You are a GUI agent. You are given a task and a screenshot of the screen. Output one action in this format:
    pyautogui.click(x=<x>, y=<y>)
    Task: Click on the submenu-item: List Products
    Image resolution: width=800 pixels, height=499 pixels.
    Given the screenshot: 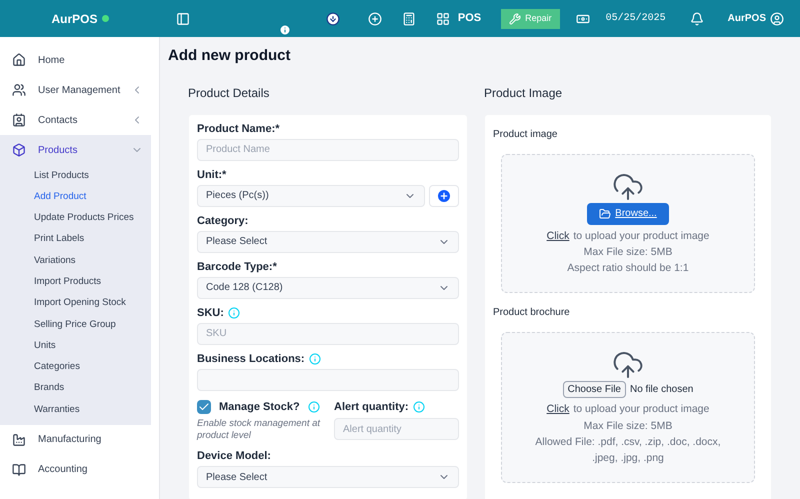 What is the action you would take?
    pyautogui.click(x=75, y=175)
    